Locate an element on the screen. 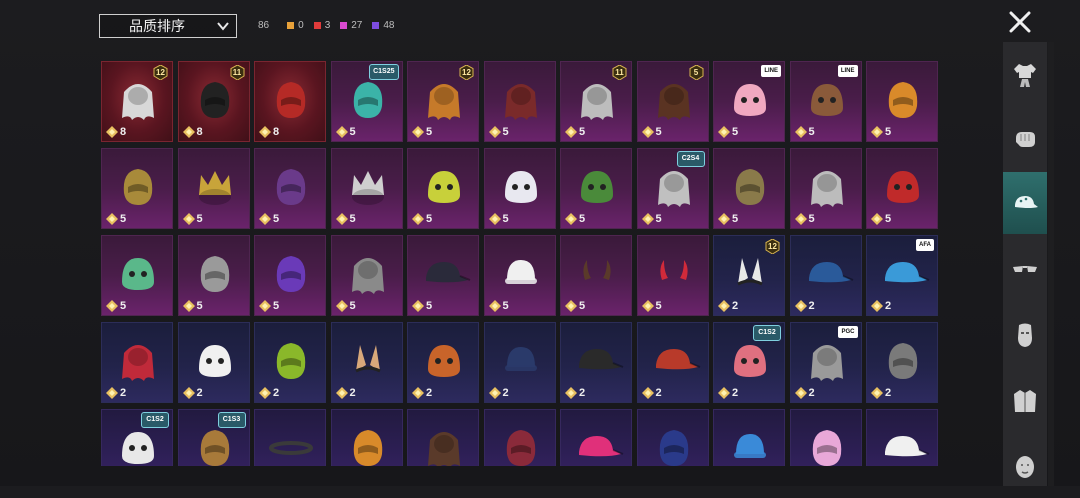 This screenshot has width=1080, height=498. item-card: 5 C2S4 is located at coordinates (672, 188).